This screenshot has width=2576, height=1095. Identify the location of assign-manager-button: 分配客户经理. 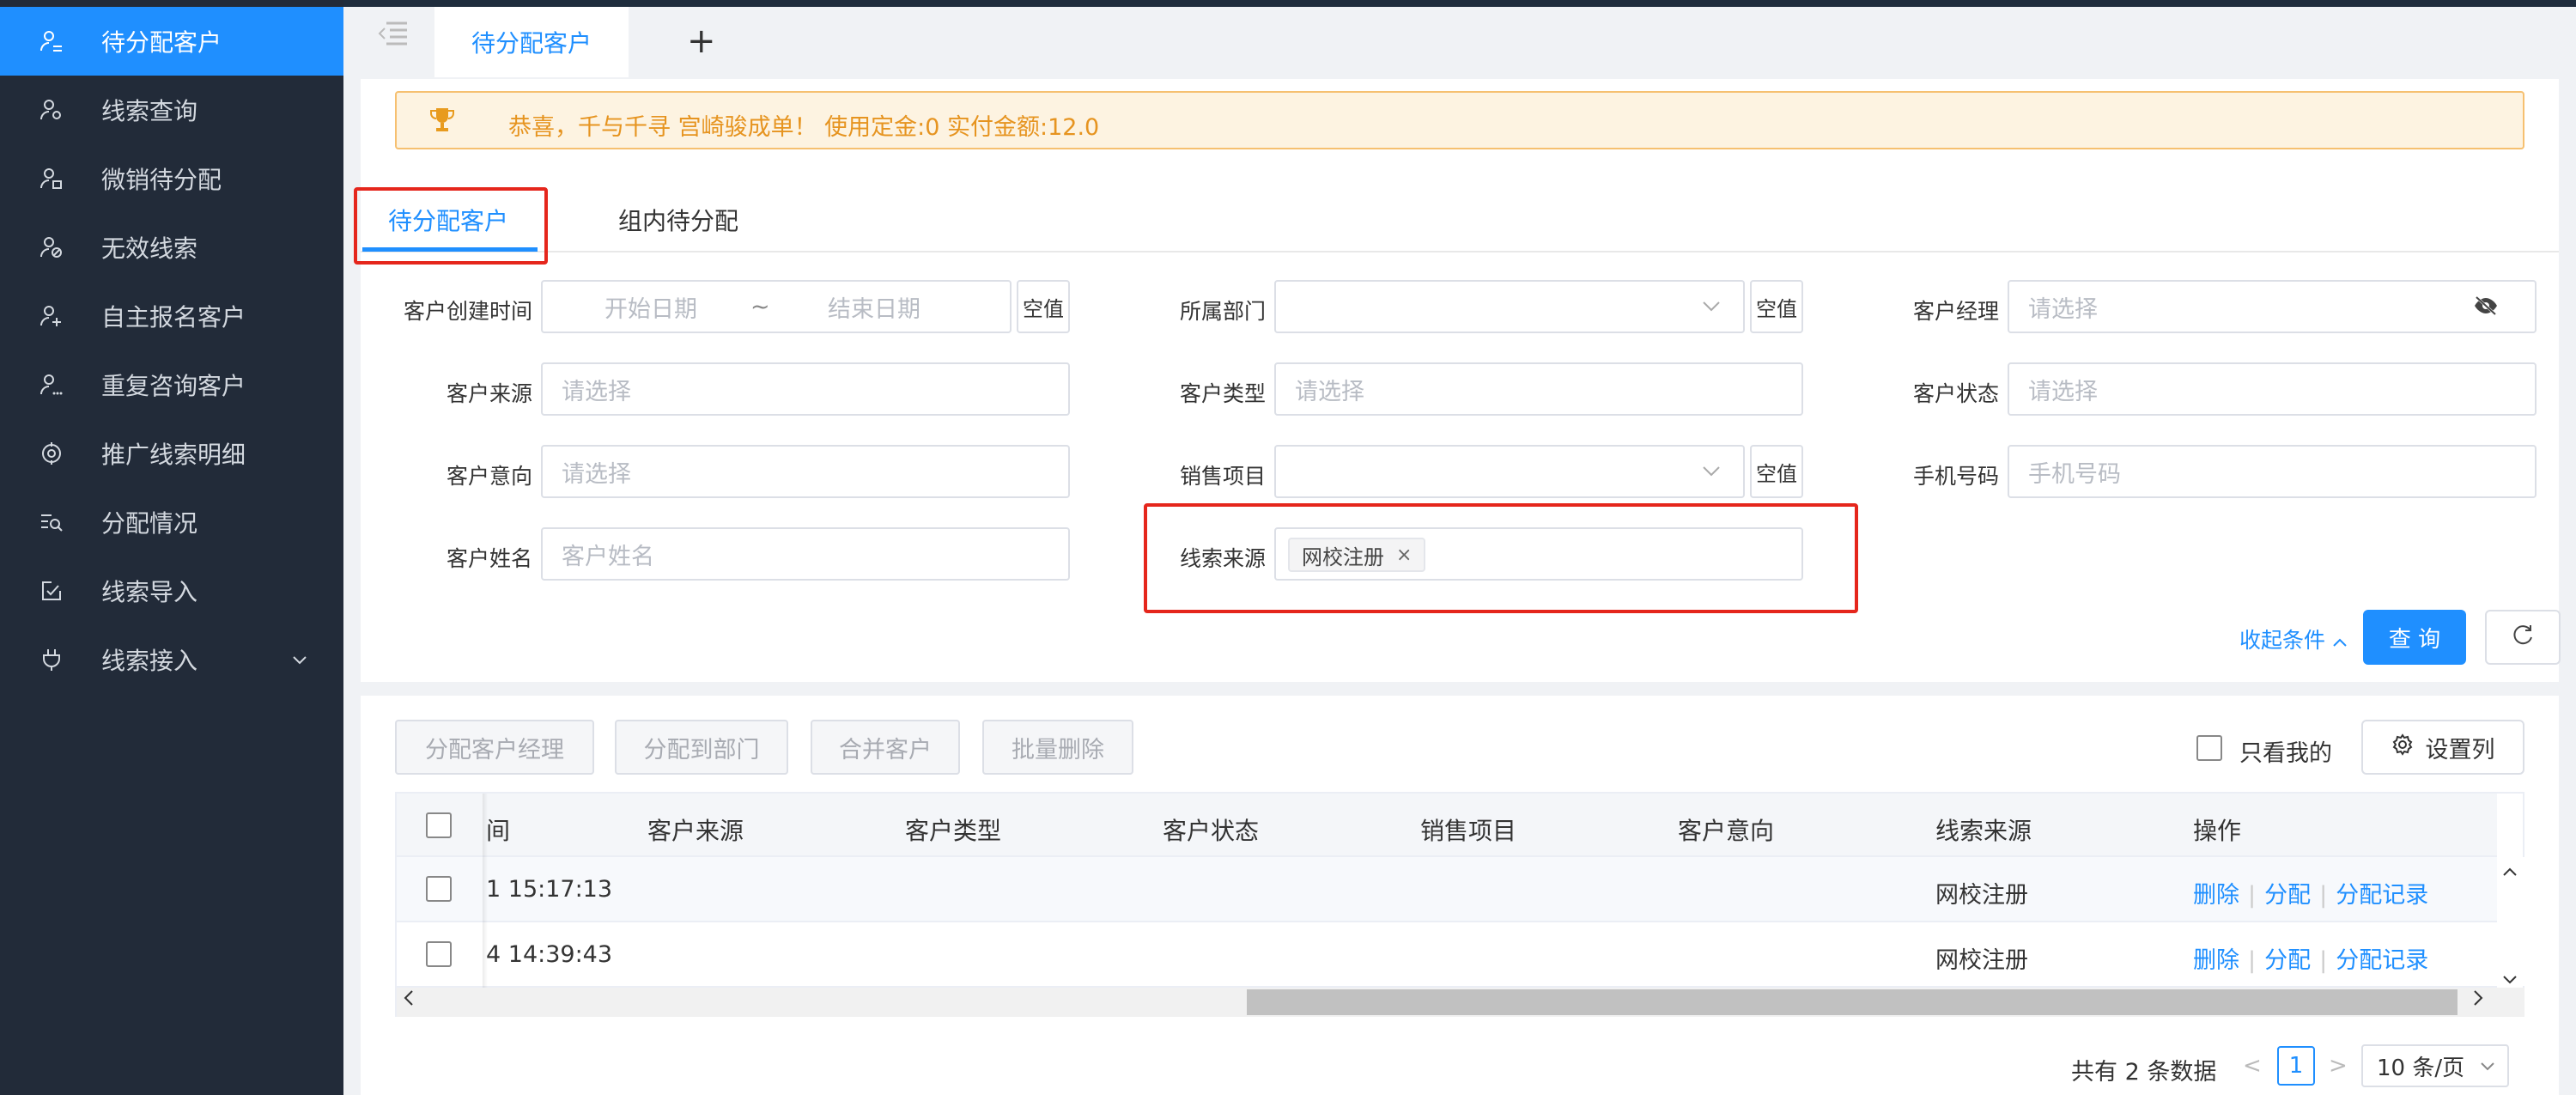
(494, 747).